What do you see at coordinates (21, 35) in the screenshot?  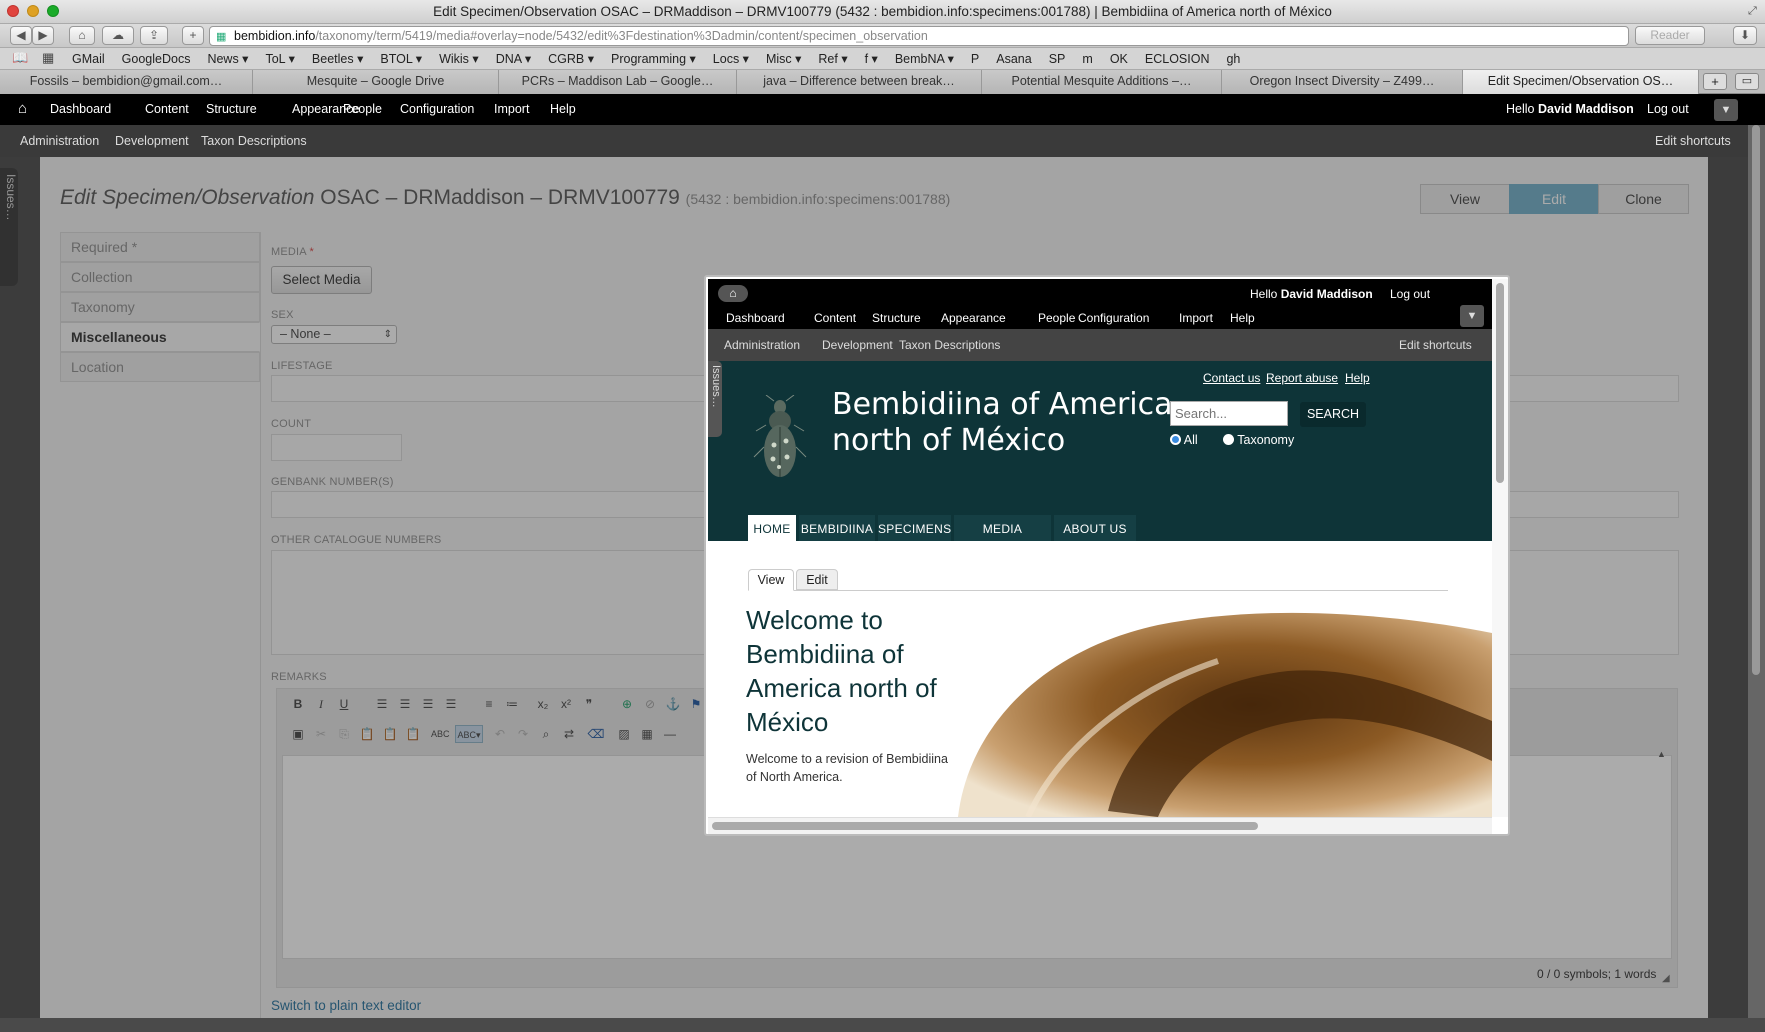 I see `back-button: ◀` at bounding box center [21, 35].